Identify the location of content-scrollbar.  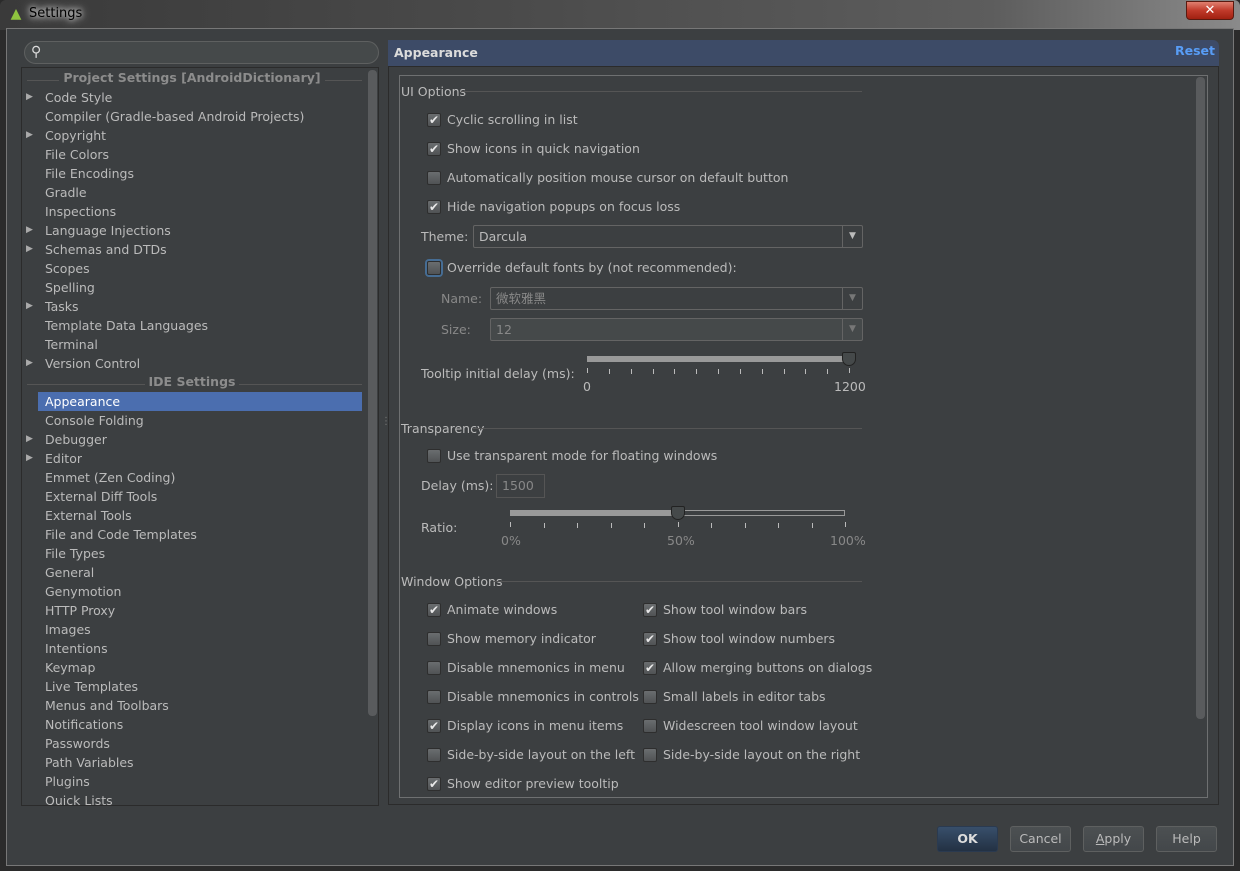
(1200, 398).